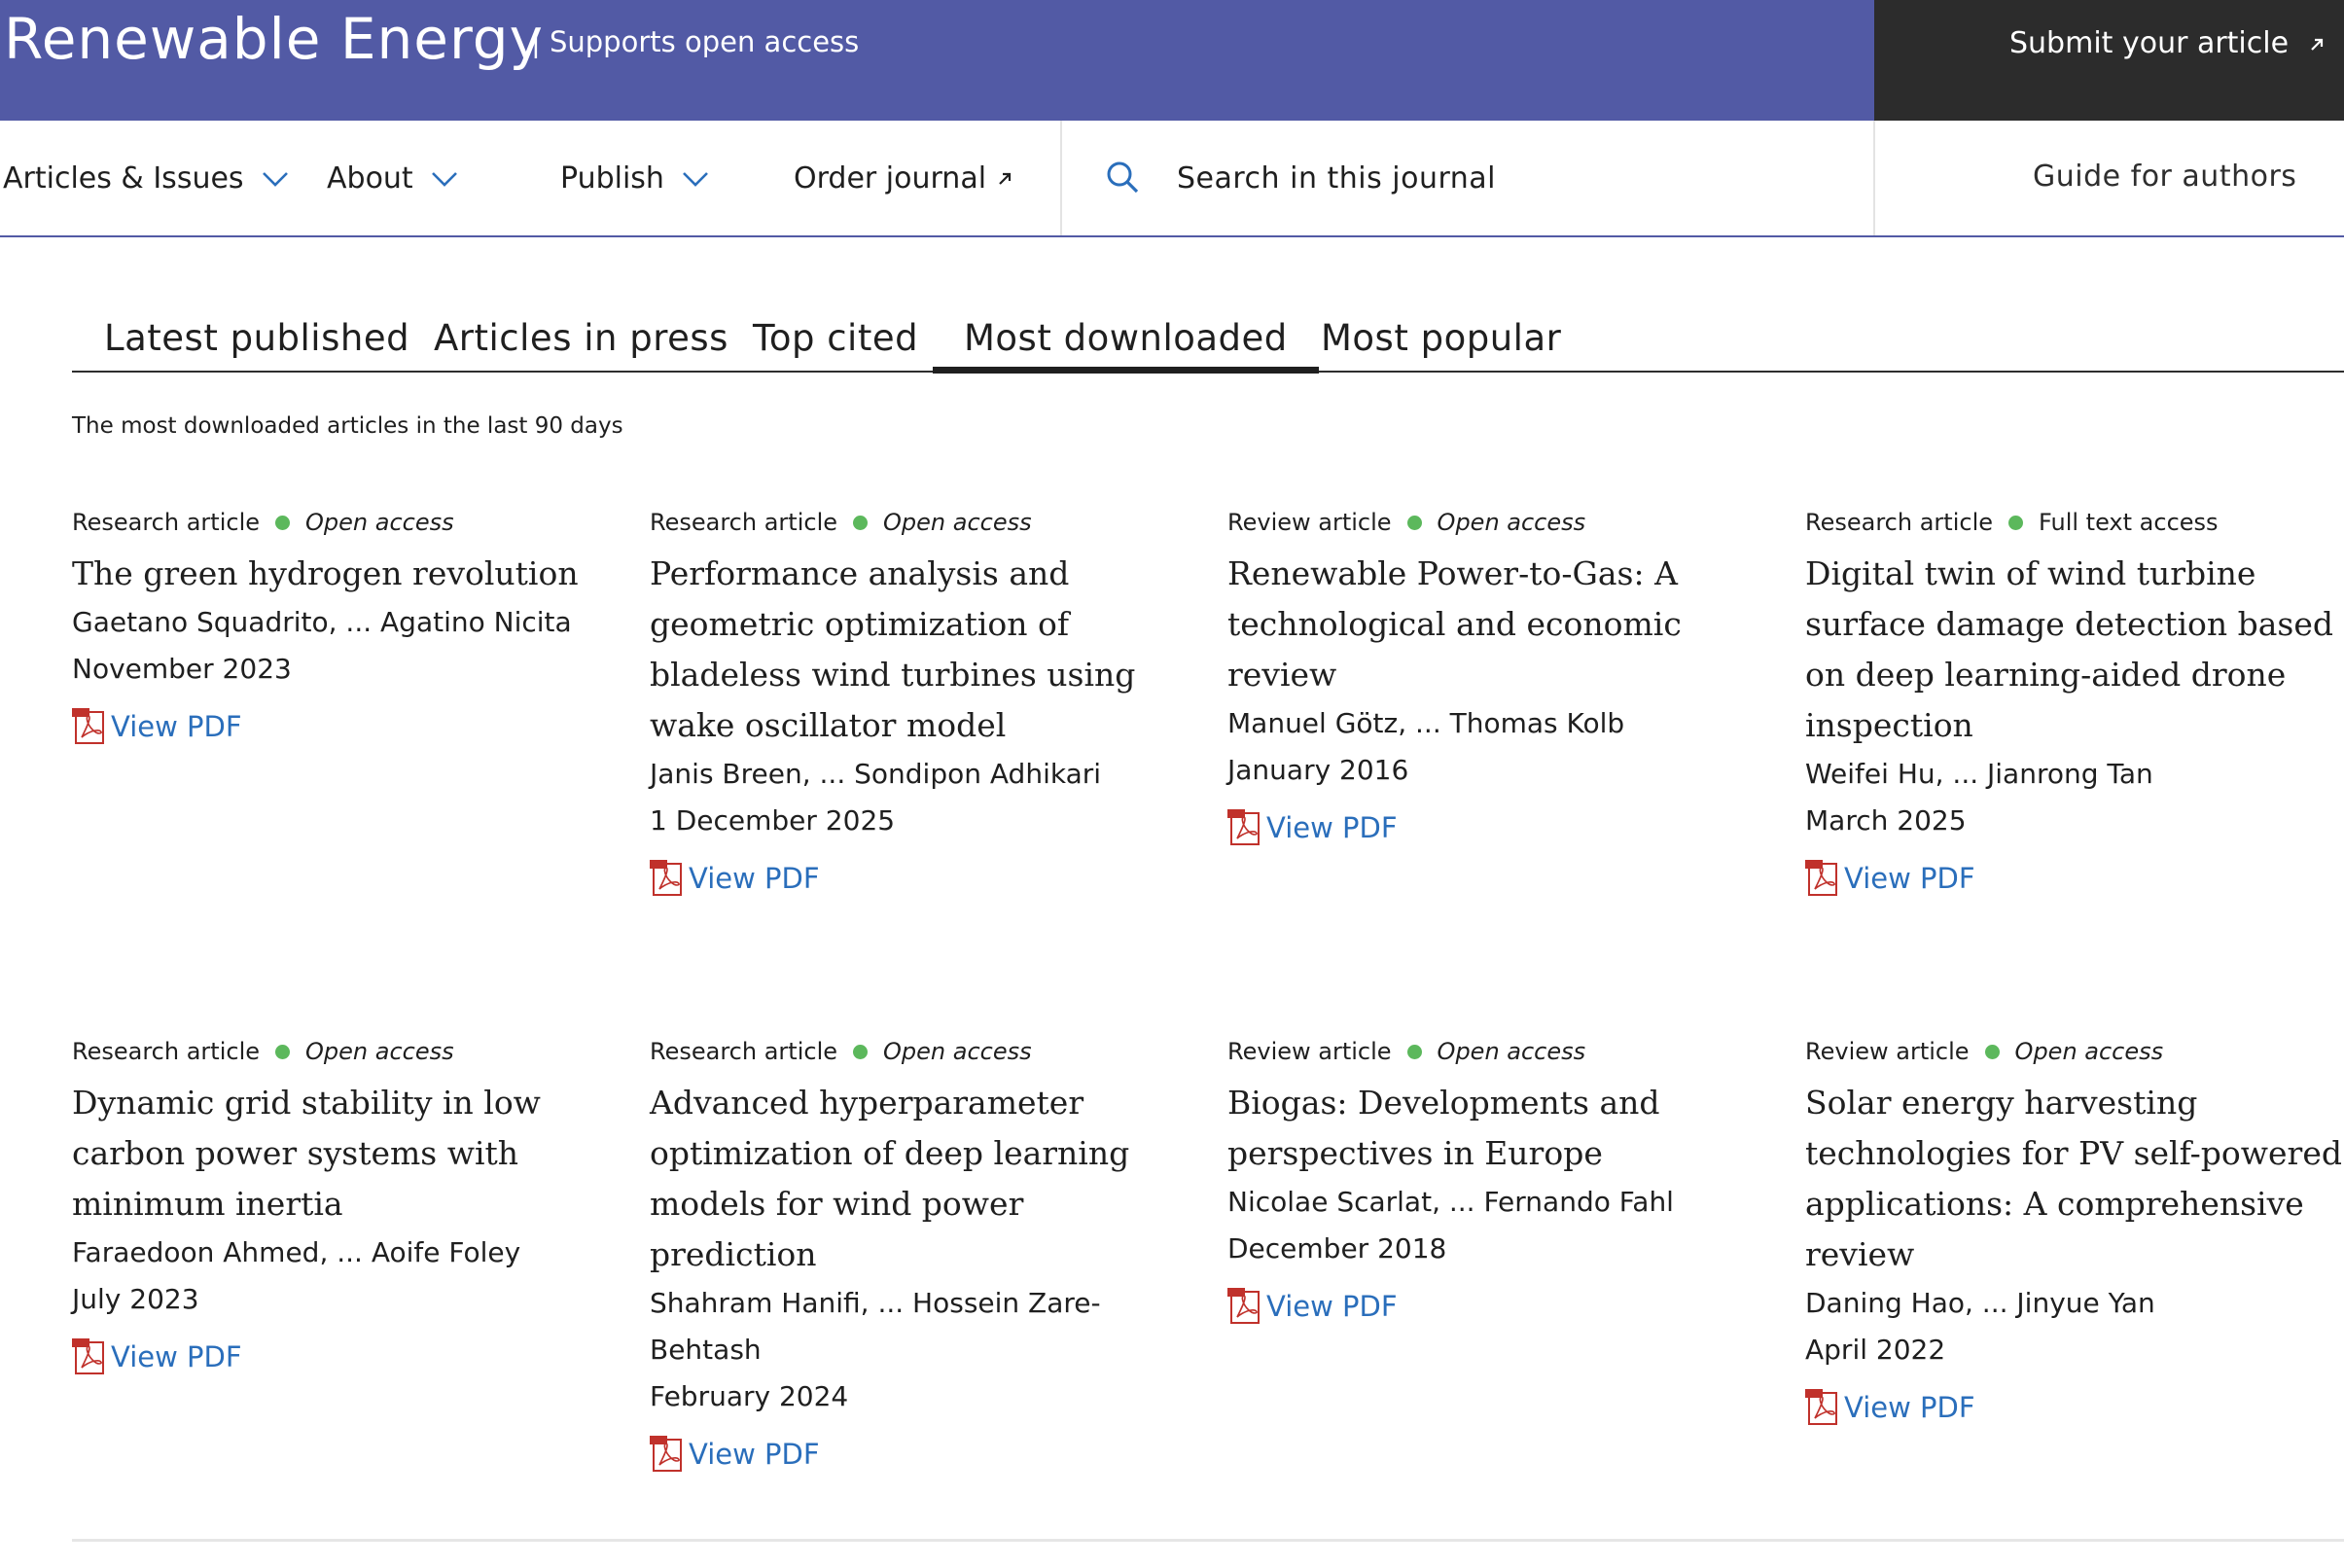  Describe the element at coordinates (835, 338) in the screenshot. I see `tab-top-cited: Top cited` at that location.